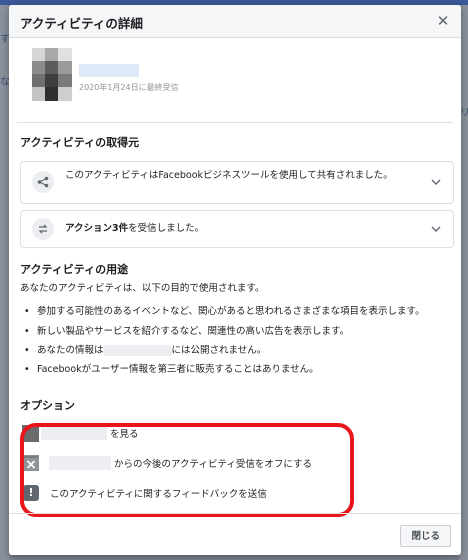 The width and height of the screenshot is (468, 560). Describe the element at coordinates (97, 228) in the screenshot. I see `actions-count: アクション3件` at that location.